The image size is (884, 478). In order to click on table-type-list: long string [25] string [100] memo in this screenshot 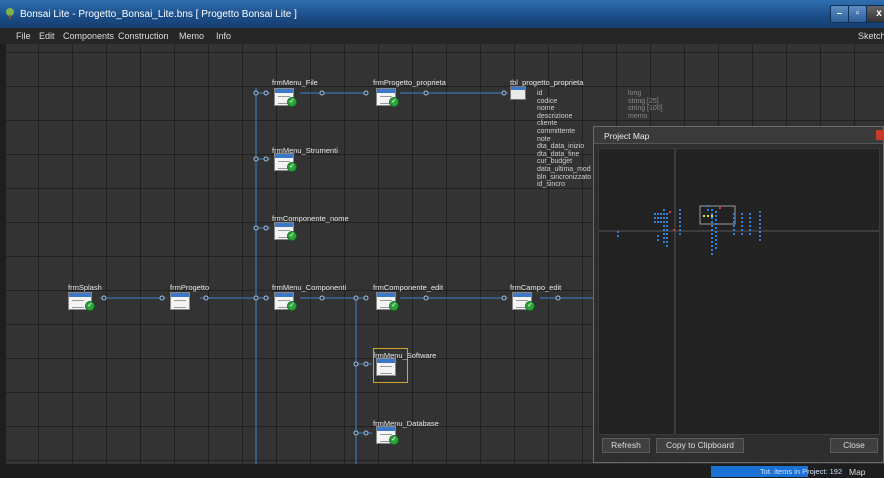, I will do `click(645, 105)`.